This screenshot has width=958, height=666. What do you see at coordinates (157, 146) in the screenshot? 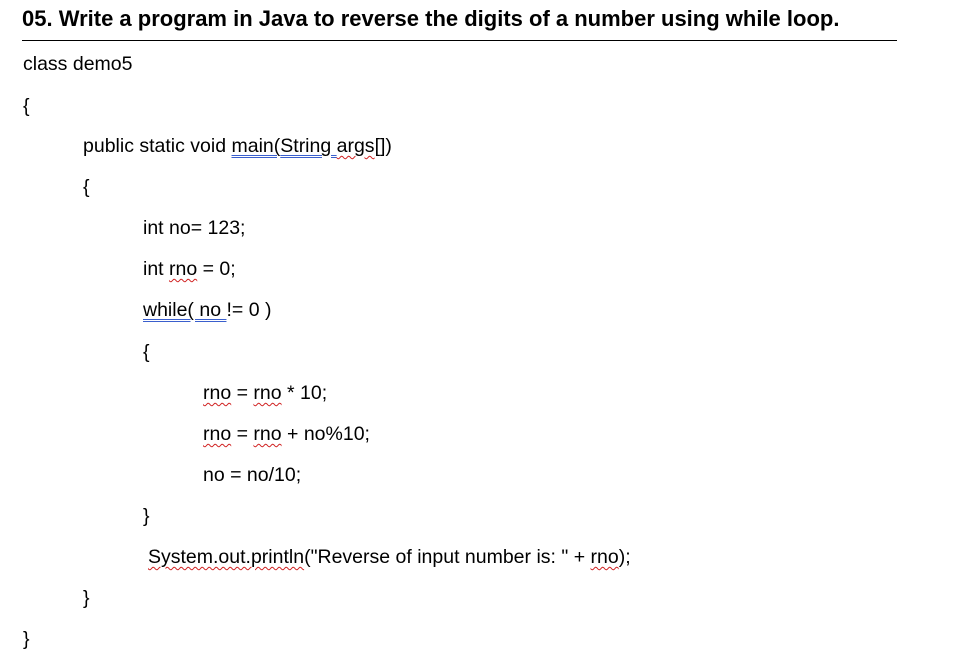
I see `main-signature-keywords: public static void` at bounding box center [157, 146].